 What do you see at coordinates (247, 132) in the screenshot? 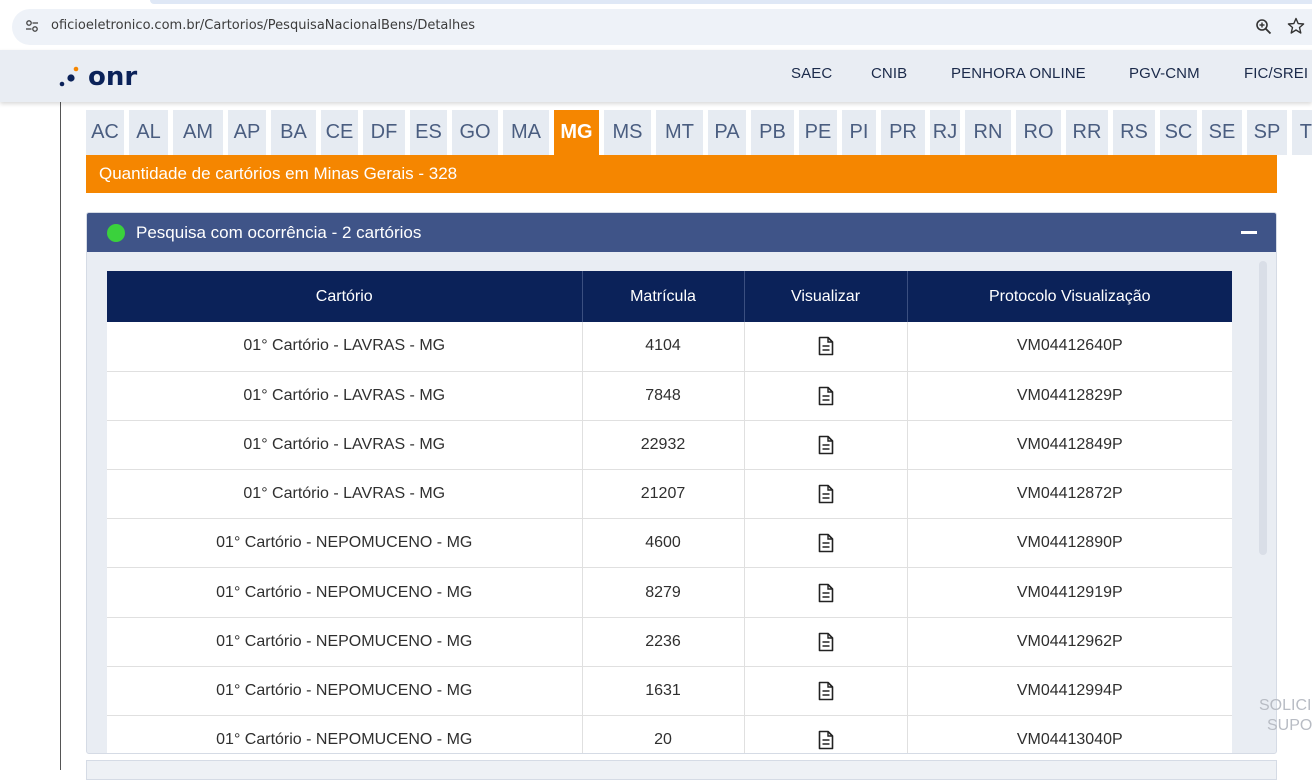
I see `state-tab-ap: AP` at bounding box center [247, 132].